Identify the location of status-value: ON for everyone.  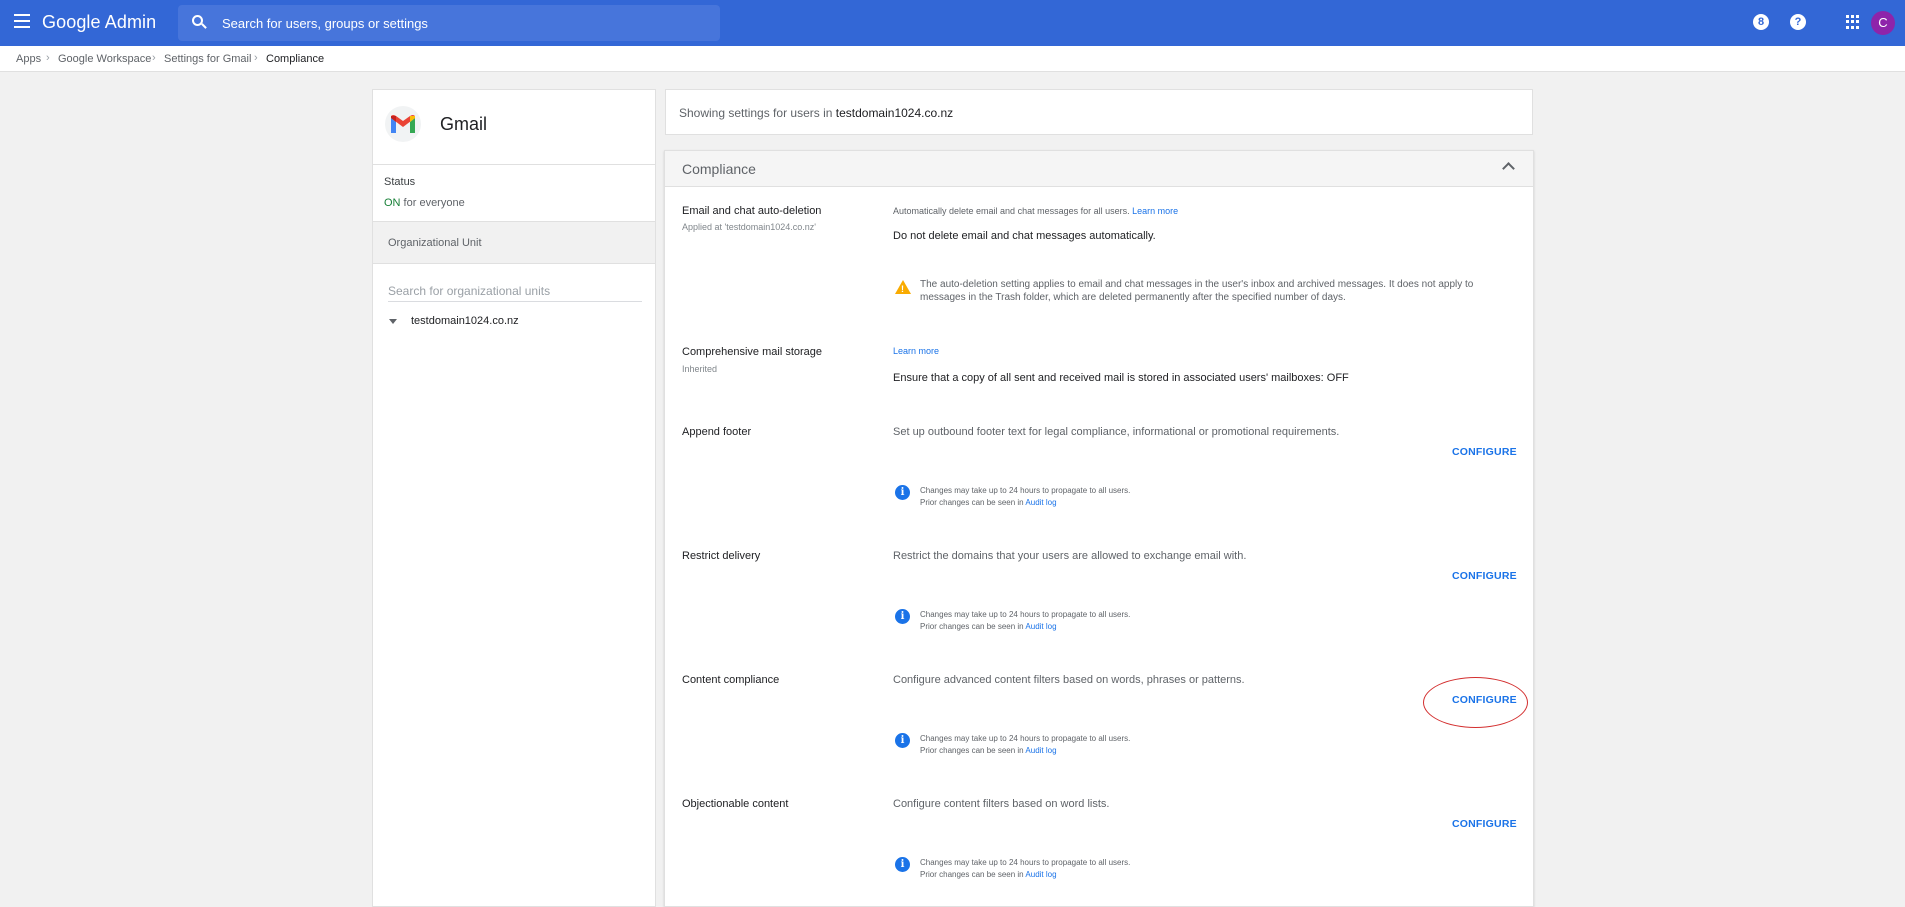
(424, 203).